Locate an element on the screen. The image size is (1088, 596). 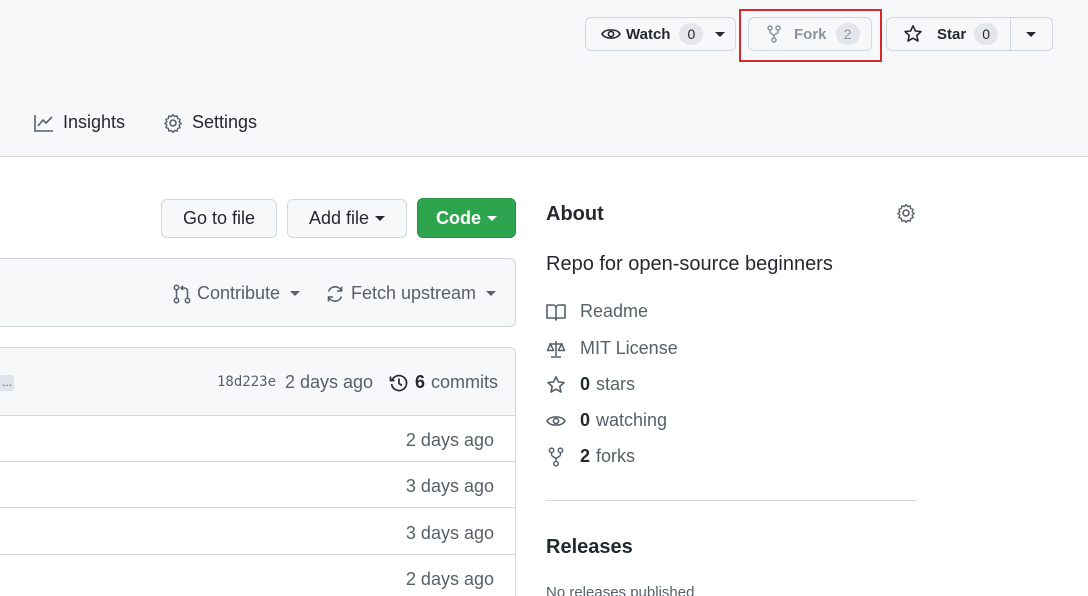
watch-count: 0 is located at coordinates (691, 34).